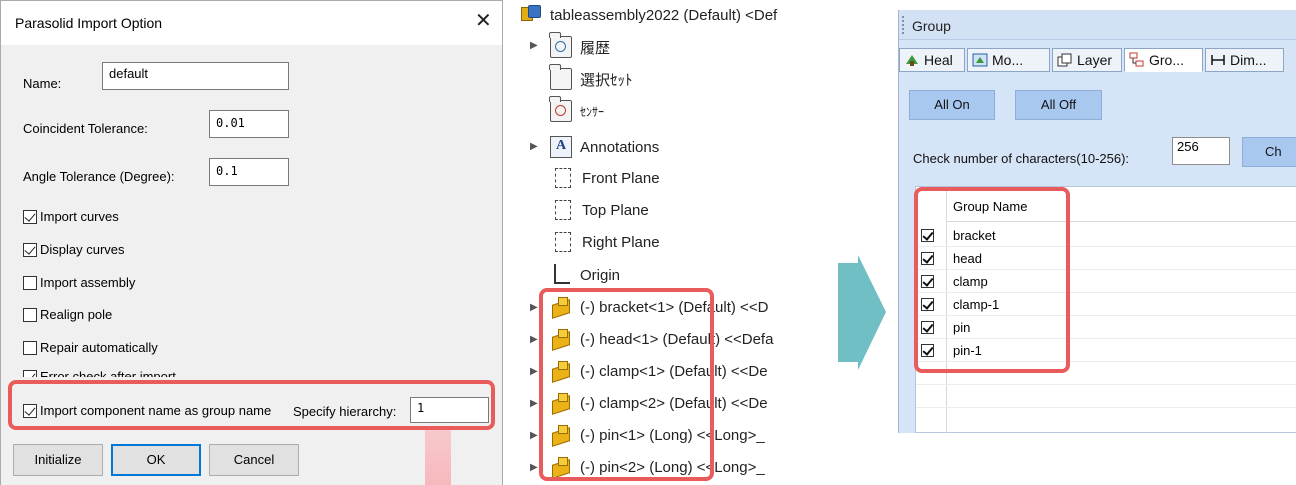  What do you see at coordinates (99, 347) in the screenshot?
I see `repair-automatically-label: Repair automatically` at bounding box center [99, 347].